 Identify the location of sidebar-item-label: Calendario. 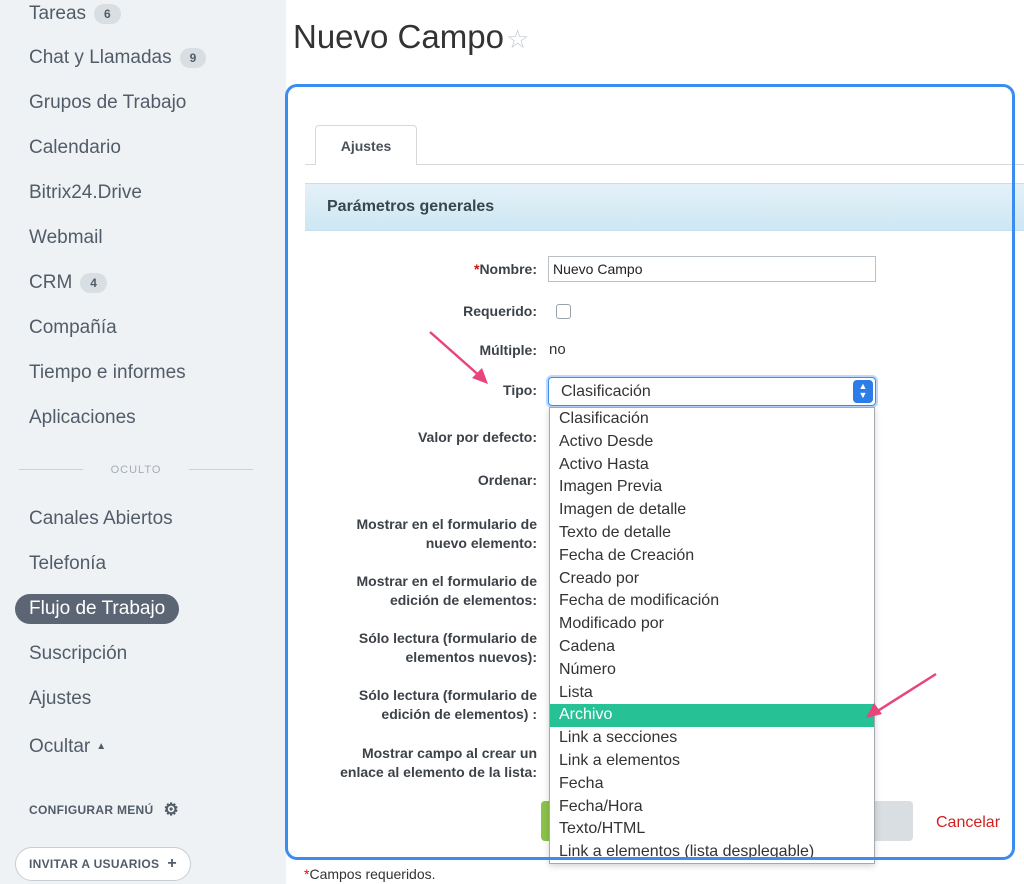
(75, 147).